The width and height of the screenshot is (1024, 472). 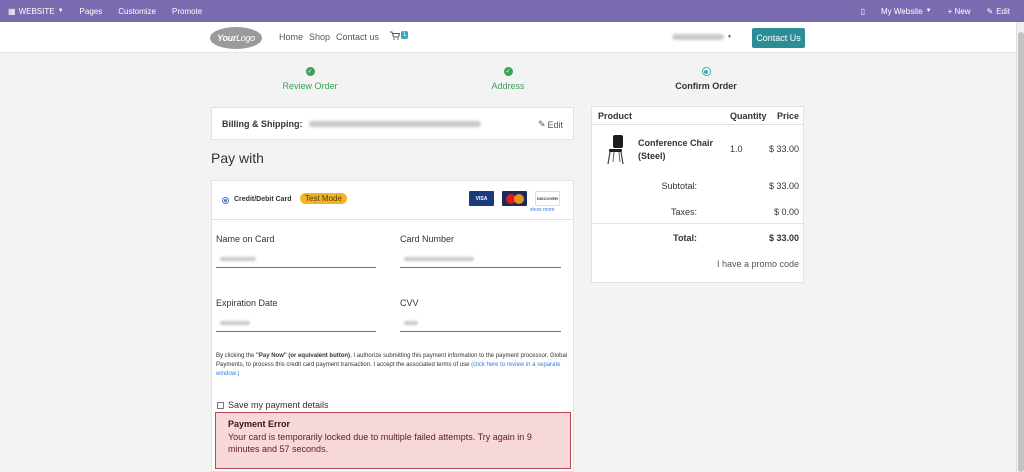 I want to click on site-logo: Your Logo, so click(x=236, y=38).